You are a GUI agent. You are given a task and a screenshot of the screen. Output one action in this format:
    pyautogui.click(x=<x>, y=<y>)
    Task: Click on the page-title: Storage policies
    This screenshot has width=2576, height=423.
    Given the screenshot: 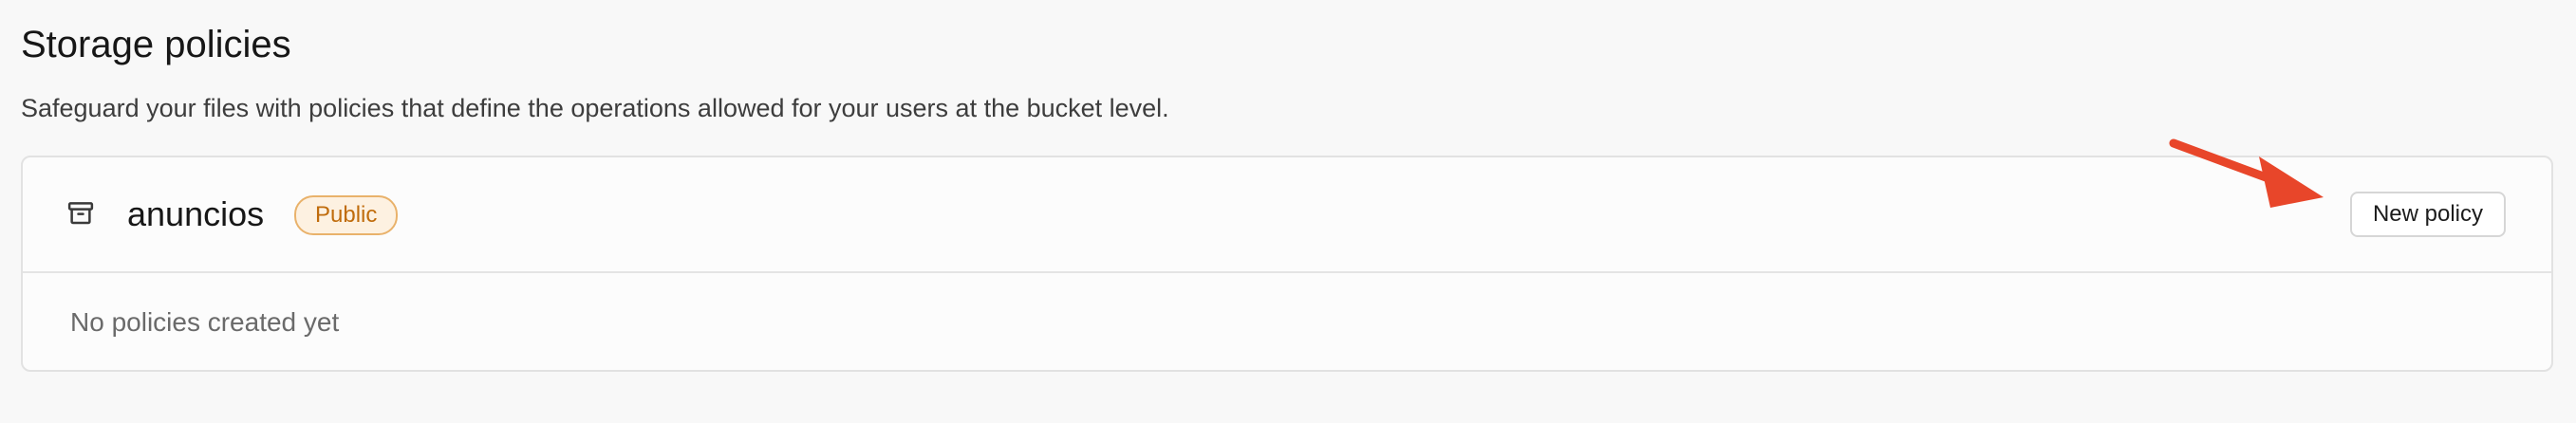 What is the action you would take?
    pyautogui.click(x=156, y=44)
    